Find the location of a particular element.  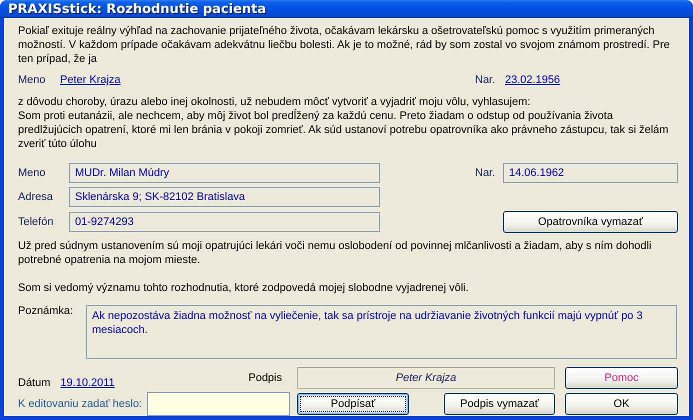

note-field: Ak nepozostáva žiadna možnosť na vyliečenie, tak sa prístroje na udržiavanie životných funkcií majú vypnúť po 3 mesiacoch. is located at coordinates (381, 332).